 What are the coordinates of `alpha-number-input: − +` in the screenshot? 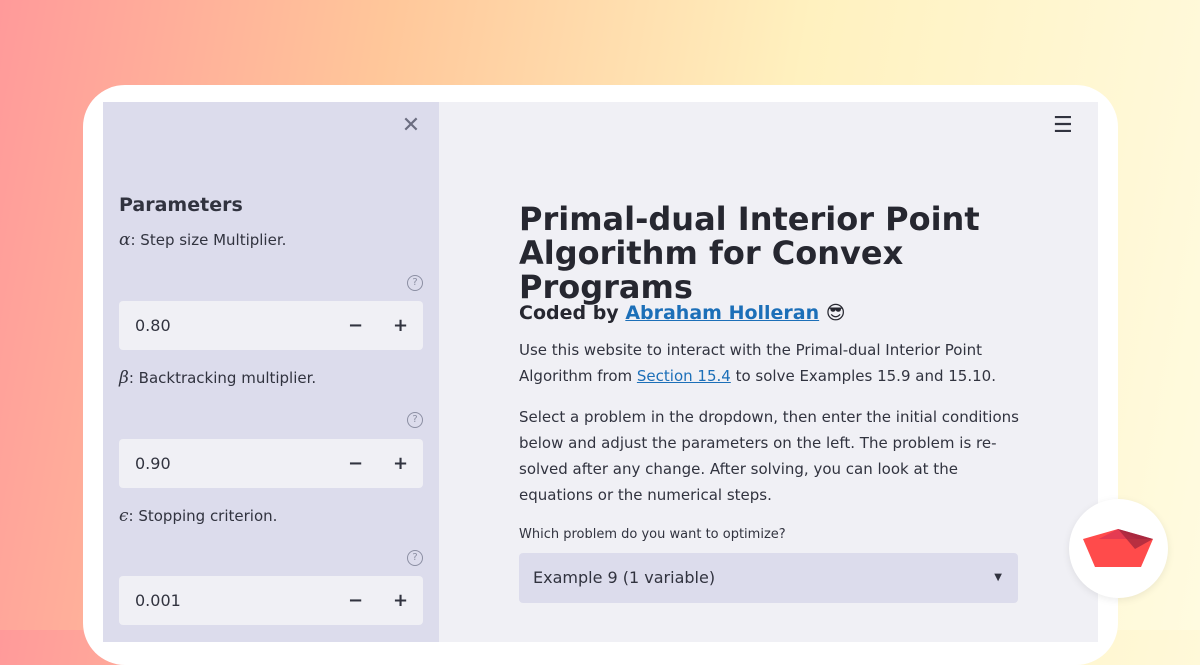 It's located at (271, 325).